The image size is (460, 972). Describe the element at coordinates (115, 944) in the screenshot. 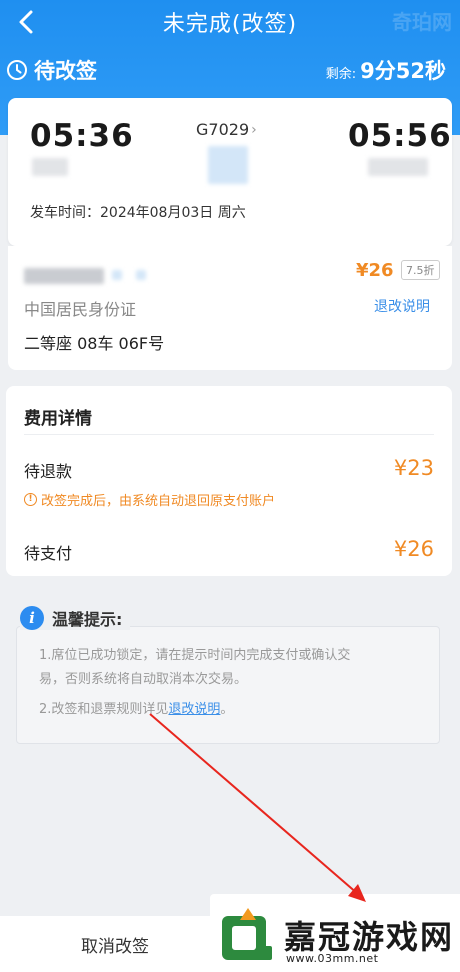

I see `cancel-change-button: 取消改签` at that location.